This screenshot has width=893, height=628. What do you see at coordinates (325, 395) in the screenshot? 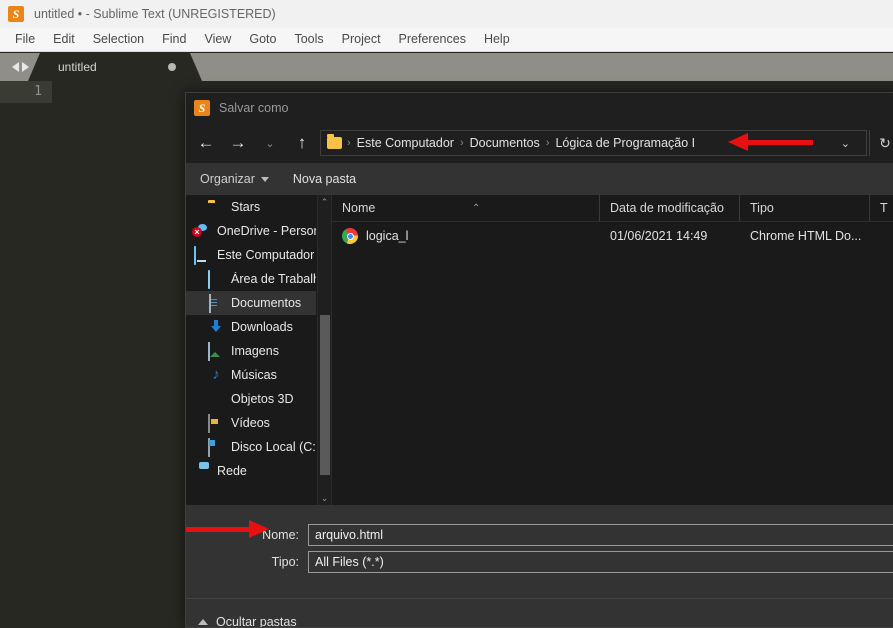
I see `scrollbar-thumb` at bounding box center [325, 395].